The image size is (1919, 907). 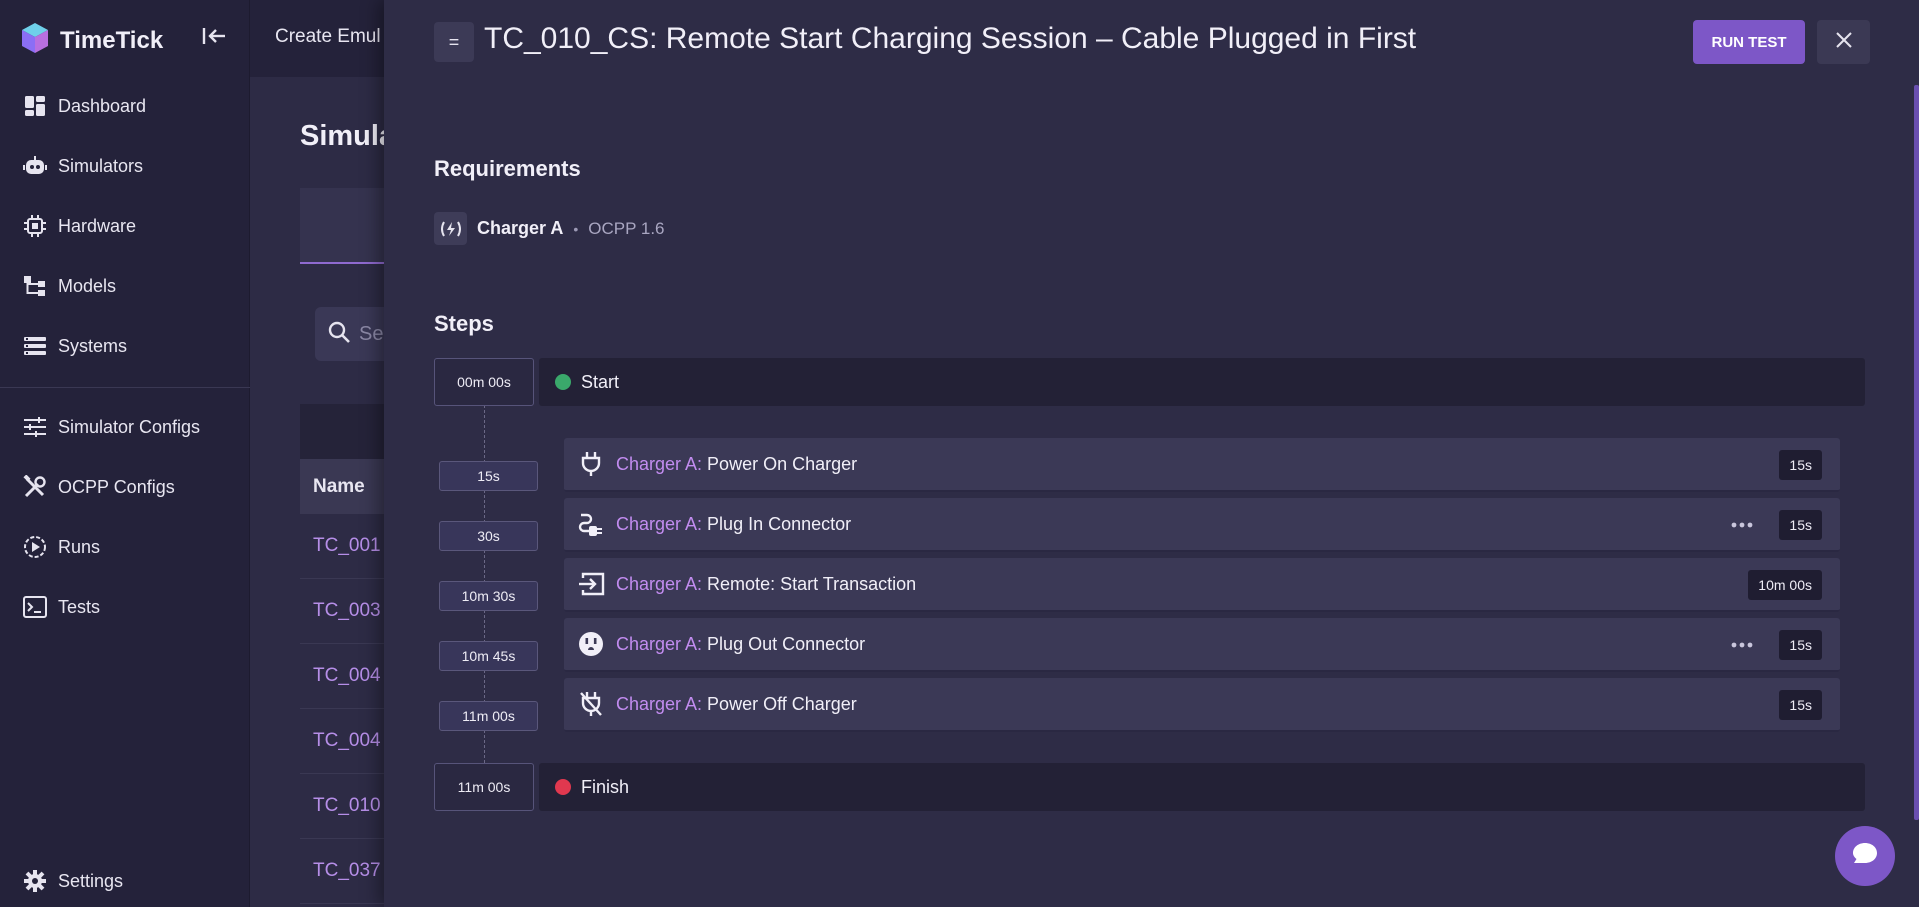 I want to click on logo-cube-icon, so click(x=35, y=40).